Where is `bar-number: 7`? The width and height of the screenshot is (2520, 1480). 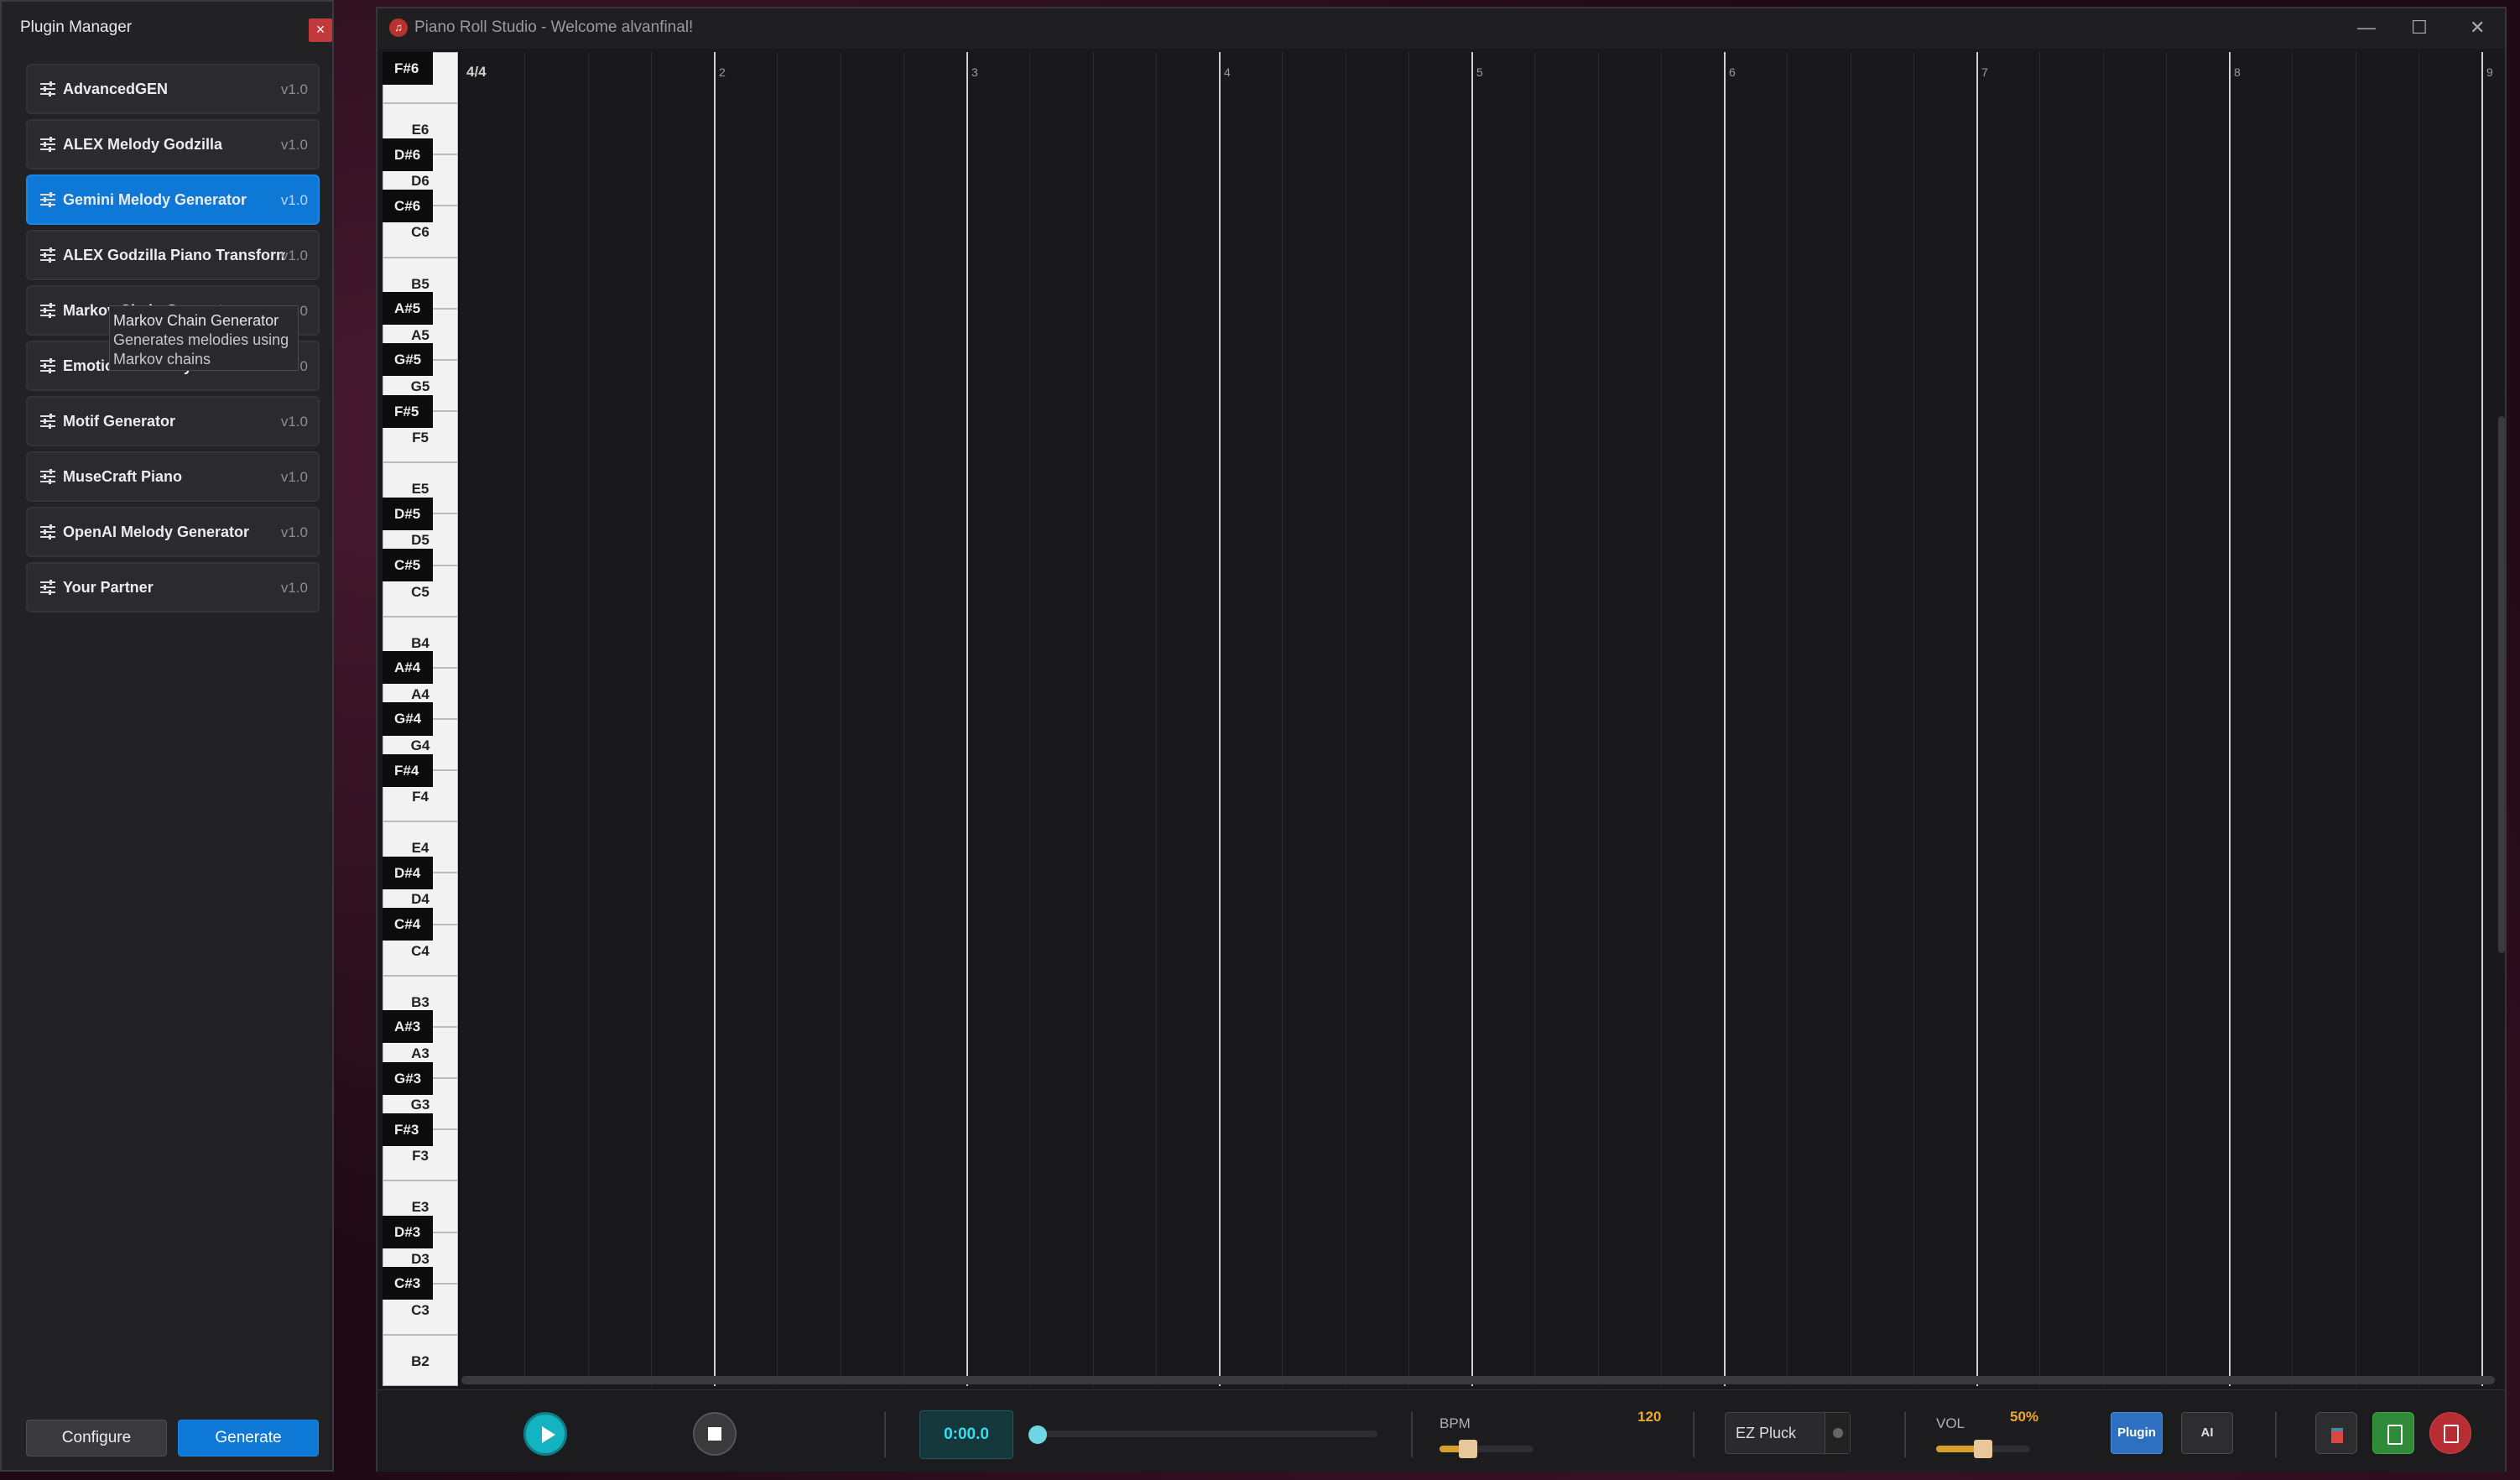 bar-number: 7 is located at coordinates (1985, 72).